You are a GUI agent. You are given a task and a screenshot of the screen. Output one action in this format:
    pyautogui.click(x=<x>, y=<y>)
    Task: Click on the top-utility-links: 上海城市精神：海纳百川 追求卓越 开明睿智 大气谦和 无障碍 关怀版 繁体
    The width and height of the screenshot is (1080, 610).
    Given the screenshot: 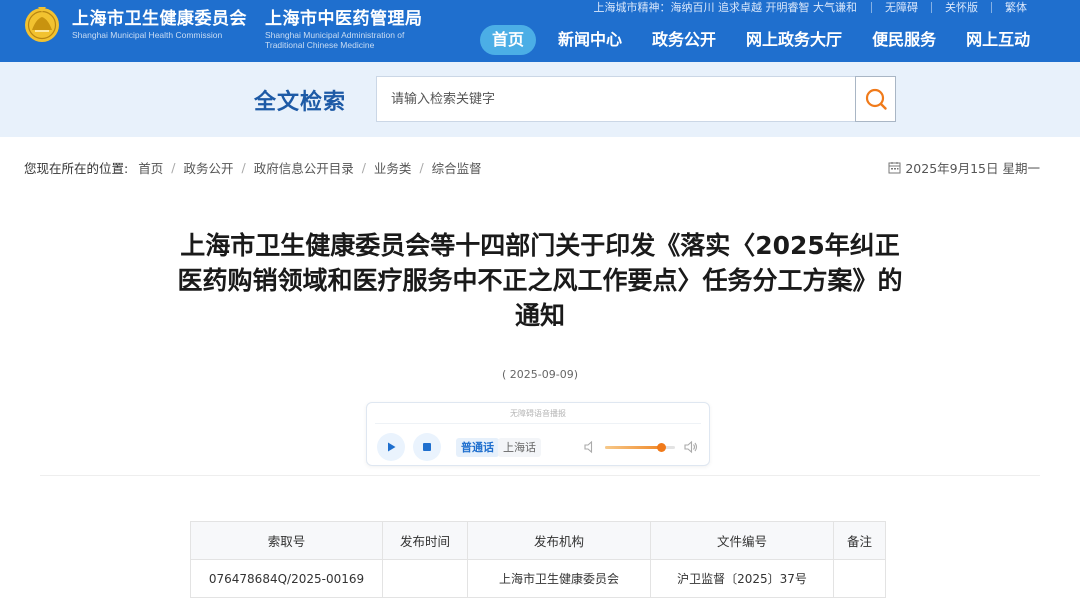 What is the action you would take?
    pyautogui.click(x=817, y=7)
    